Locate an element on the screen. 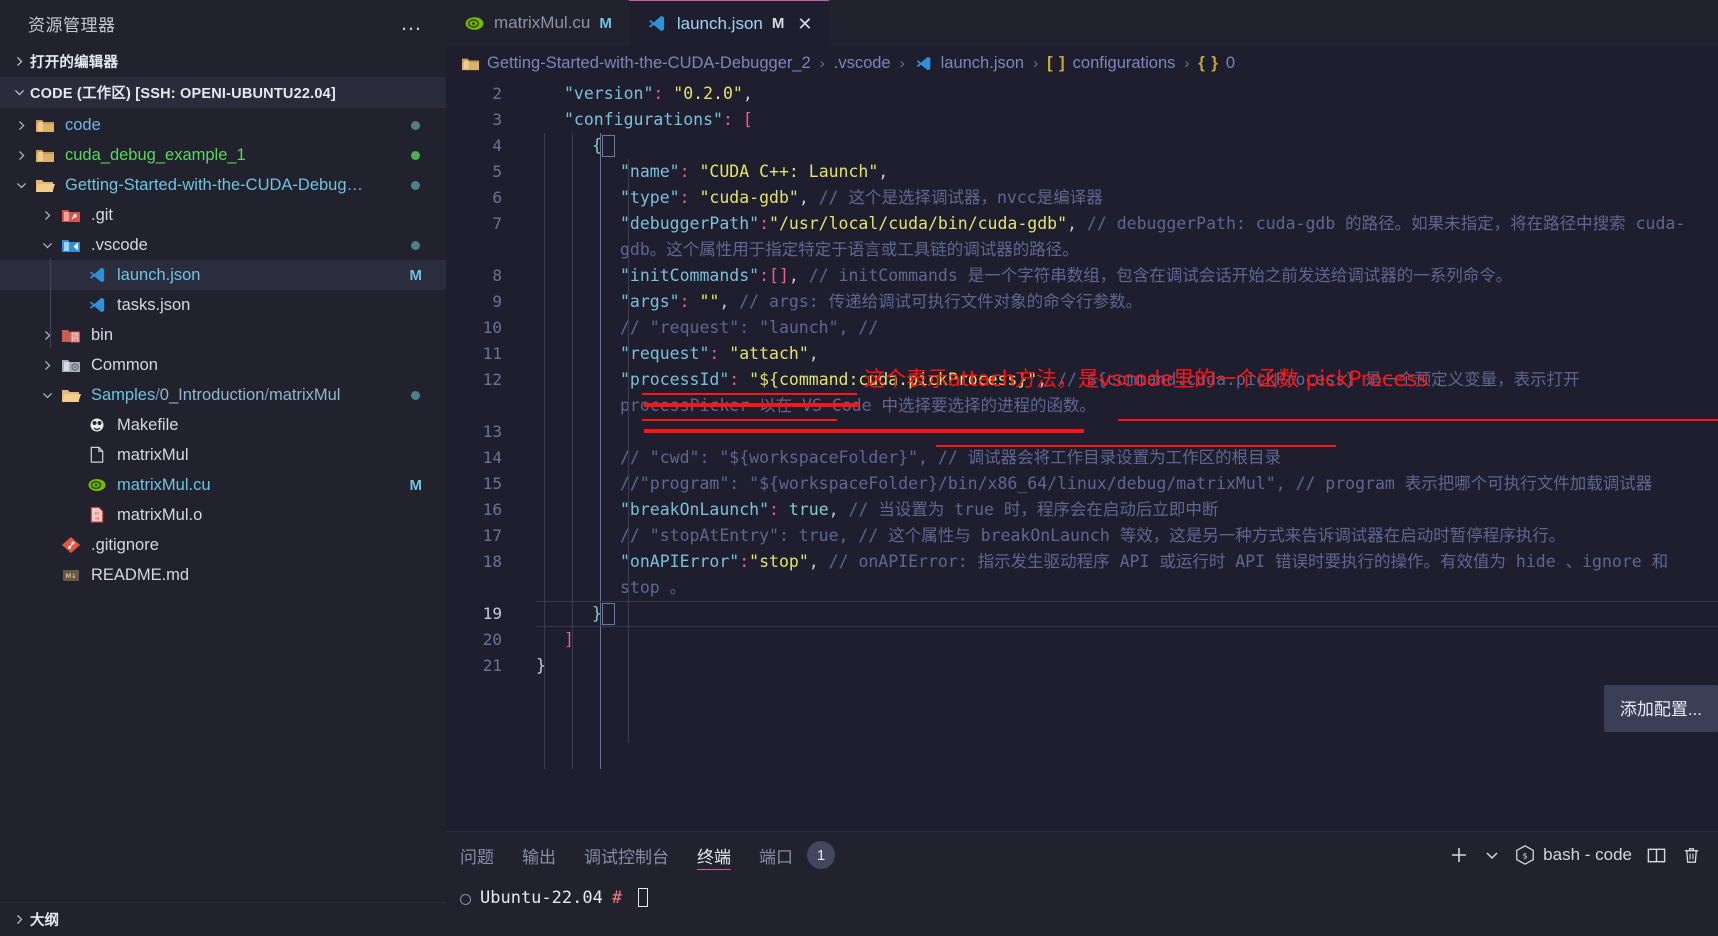 This screenshot has height=936, width=1718. split-terminal-button is located at coordinates (1656, 855).